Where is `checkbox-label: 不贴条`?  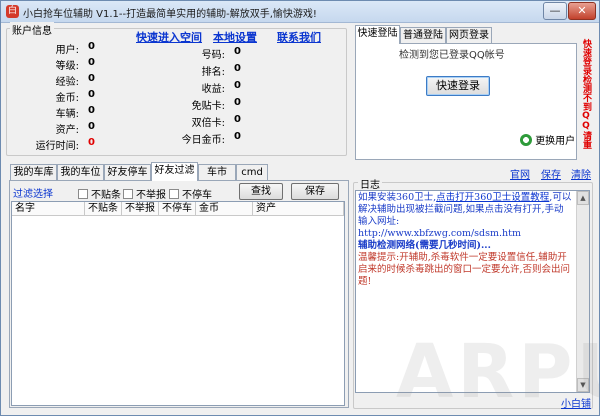
checkbox-label: 不贴条 is located at coordinates (106, 195).